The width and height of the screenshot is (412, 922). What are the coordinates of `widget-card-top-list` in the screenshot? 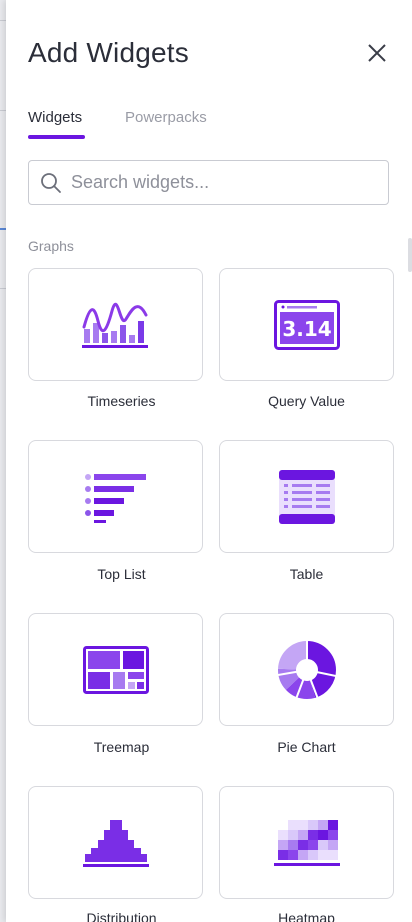 It's located at (115, 496).